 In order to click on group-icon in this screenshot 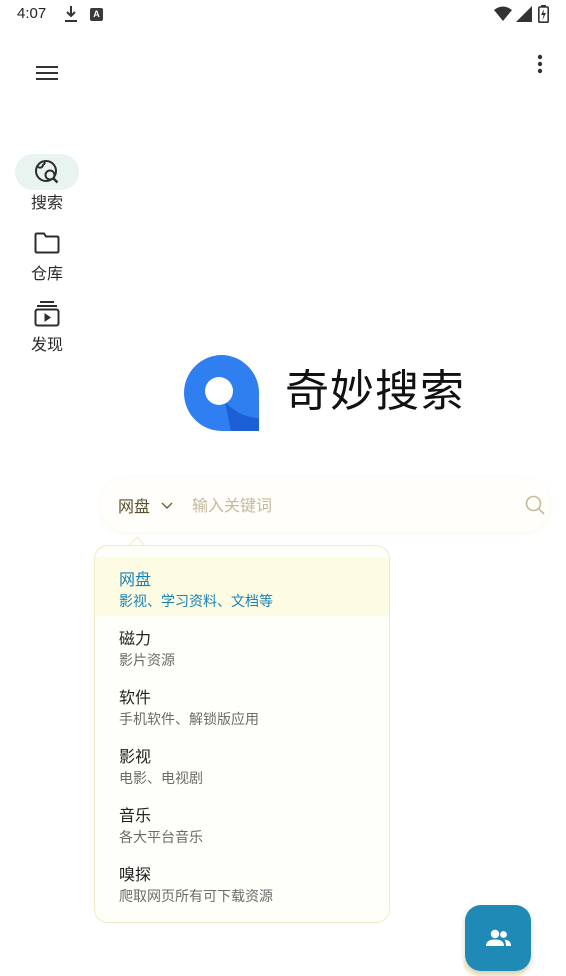, I will do `click(498, 937)`.